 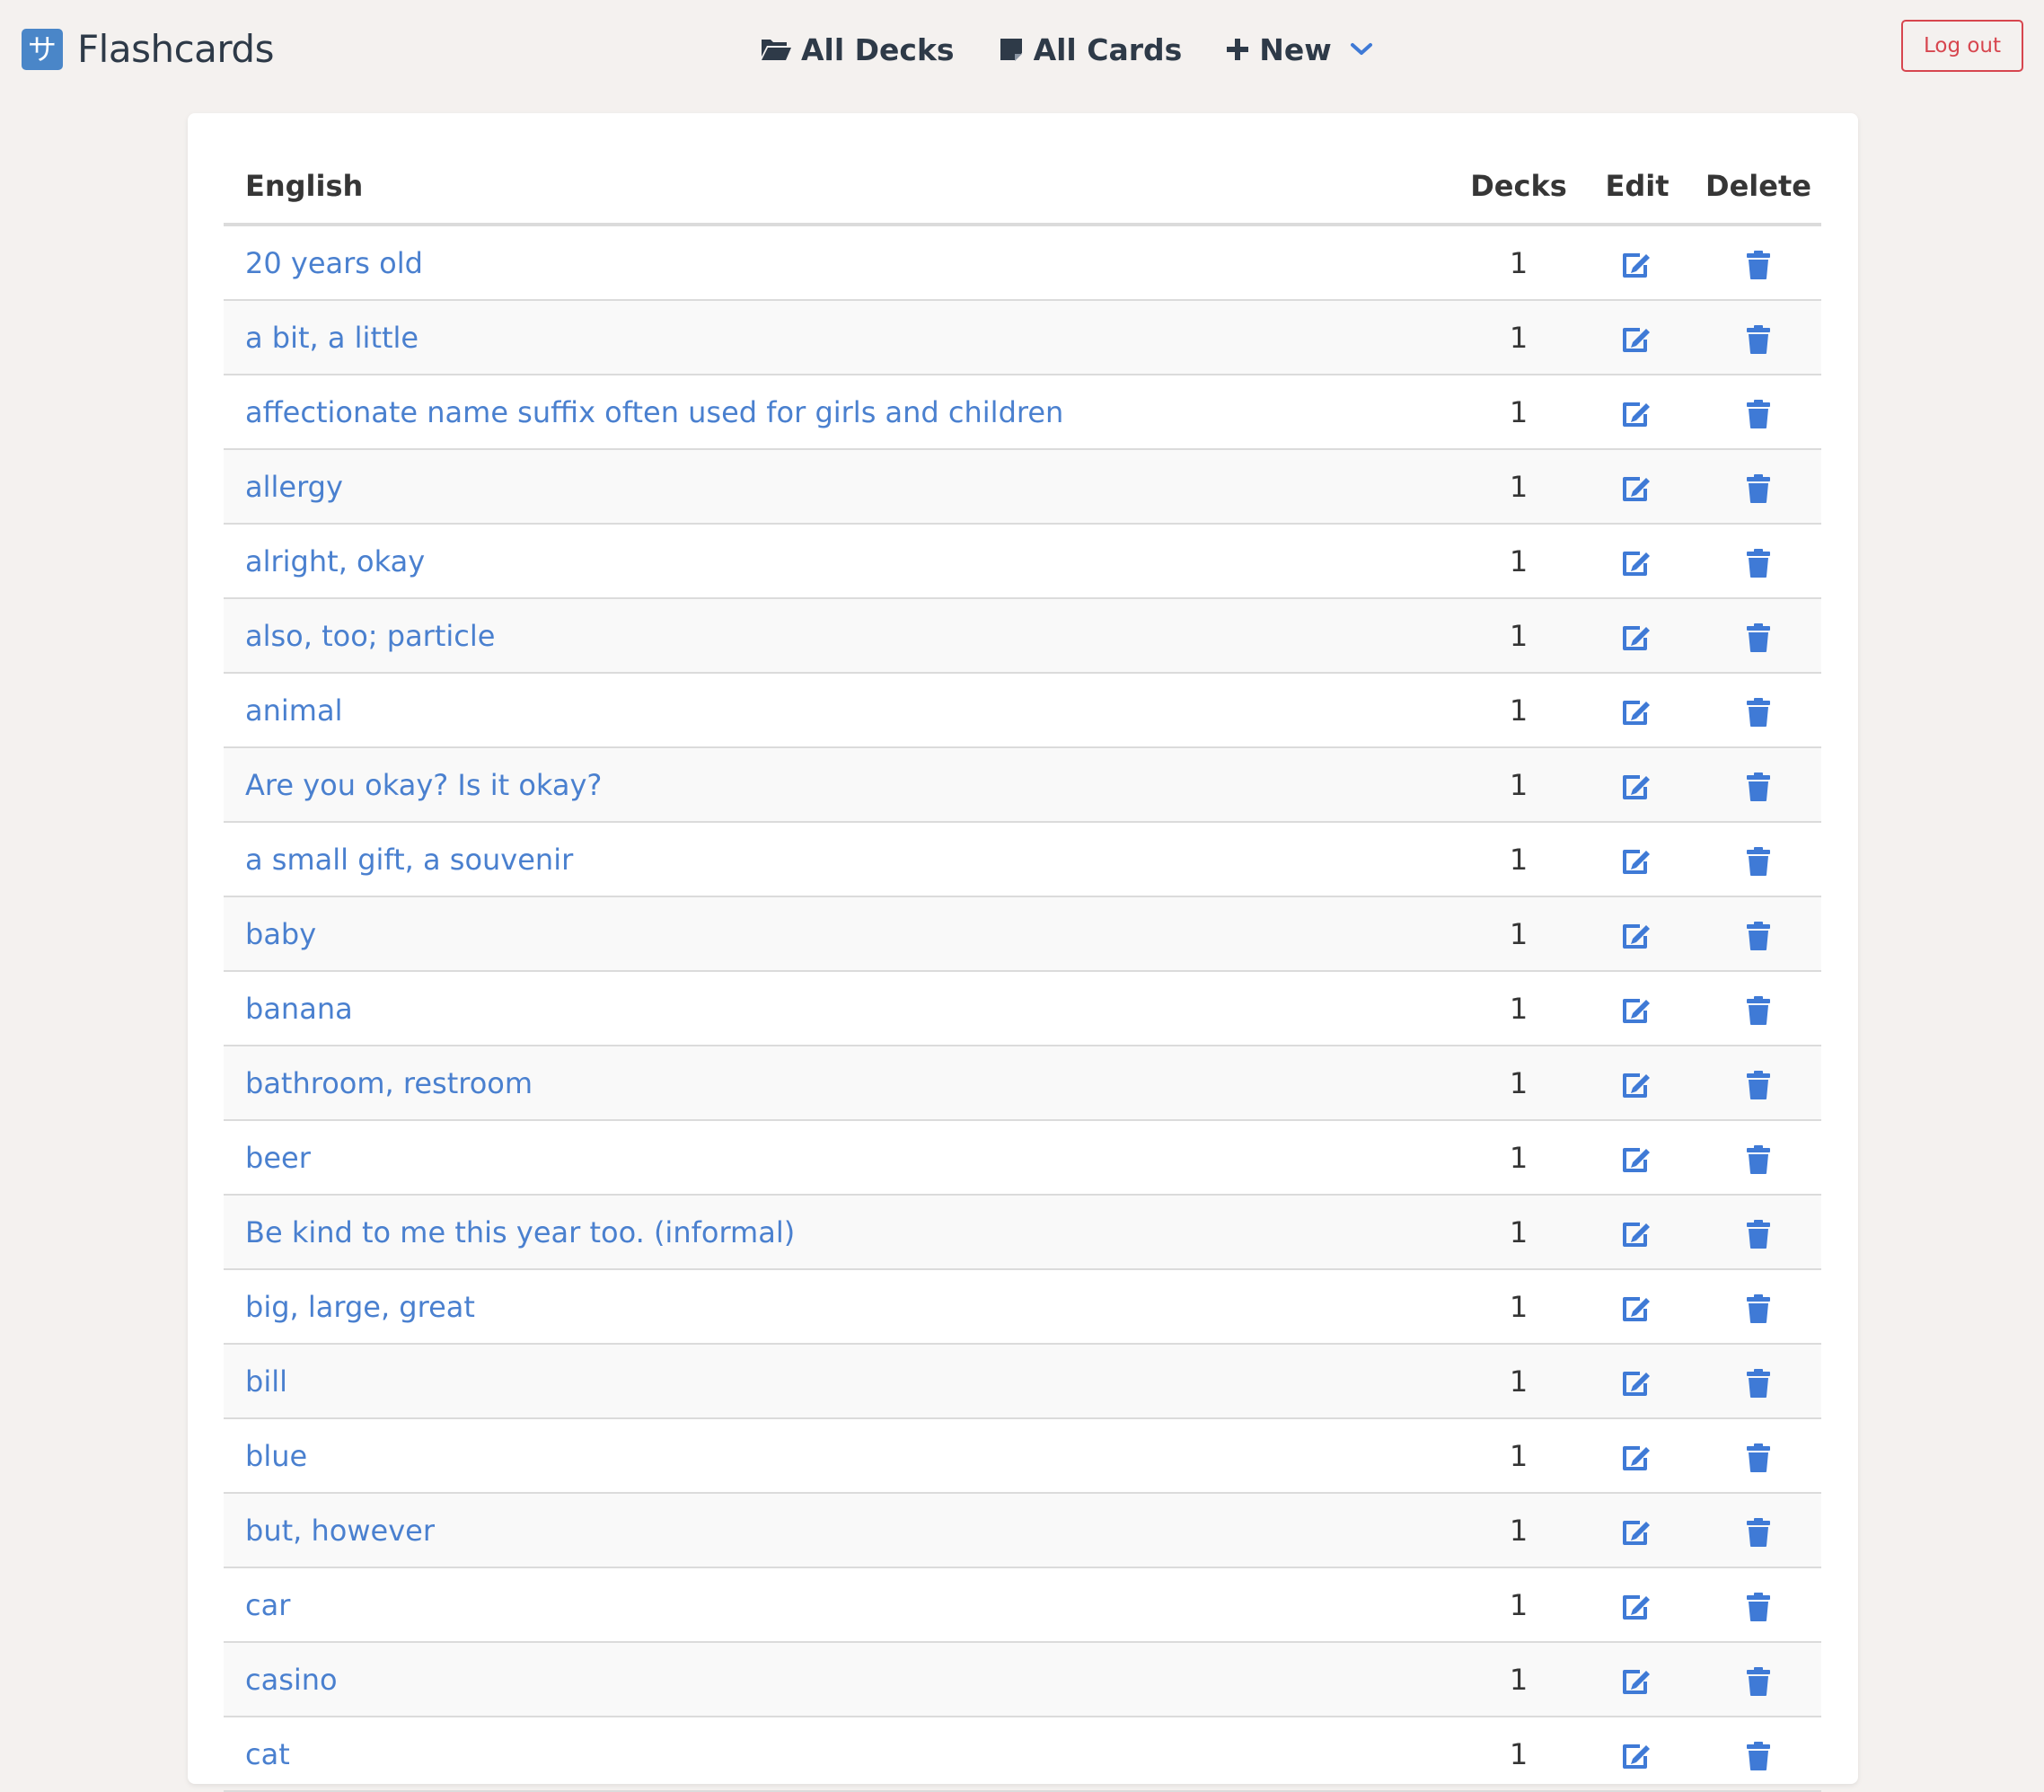 What do you see at coordinates (280, 934) in the screenshot?
I see `card-english-link: baby` at bounding box center [280, 934].